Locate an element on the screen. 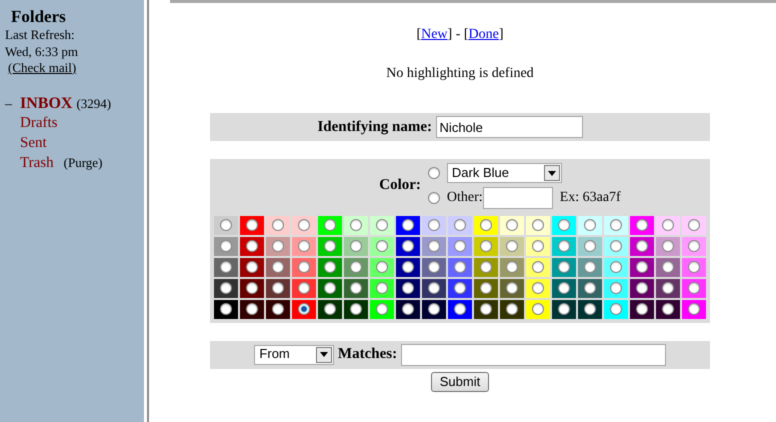 The image size is (776, 422). color-select: Dark Blue is located at coordinates (504, 173).